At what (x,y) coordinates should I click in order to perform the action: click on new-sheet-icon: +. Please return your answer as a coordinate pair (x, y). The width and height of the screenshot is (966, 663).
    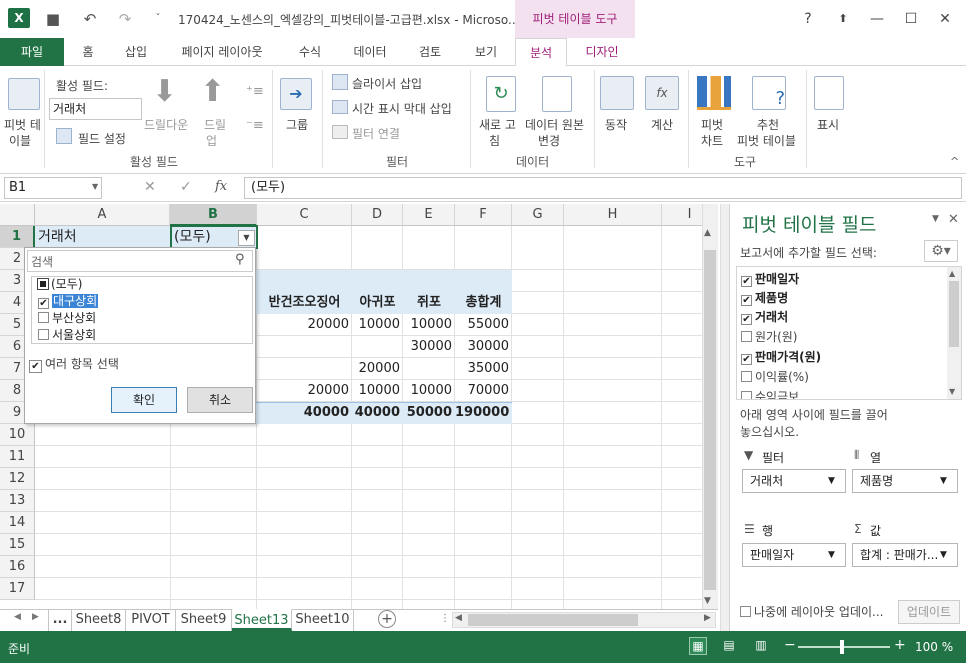
    Looking at the image, I should click on (387, 619).